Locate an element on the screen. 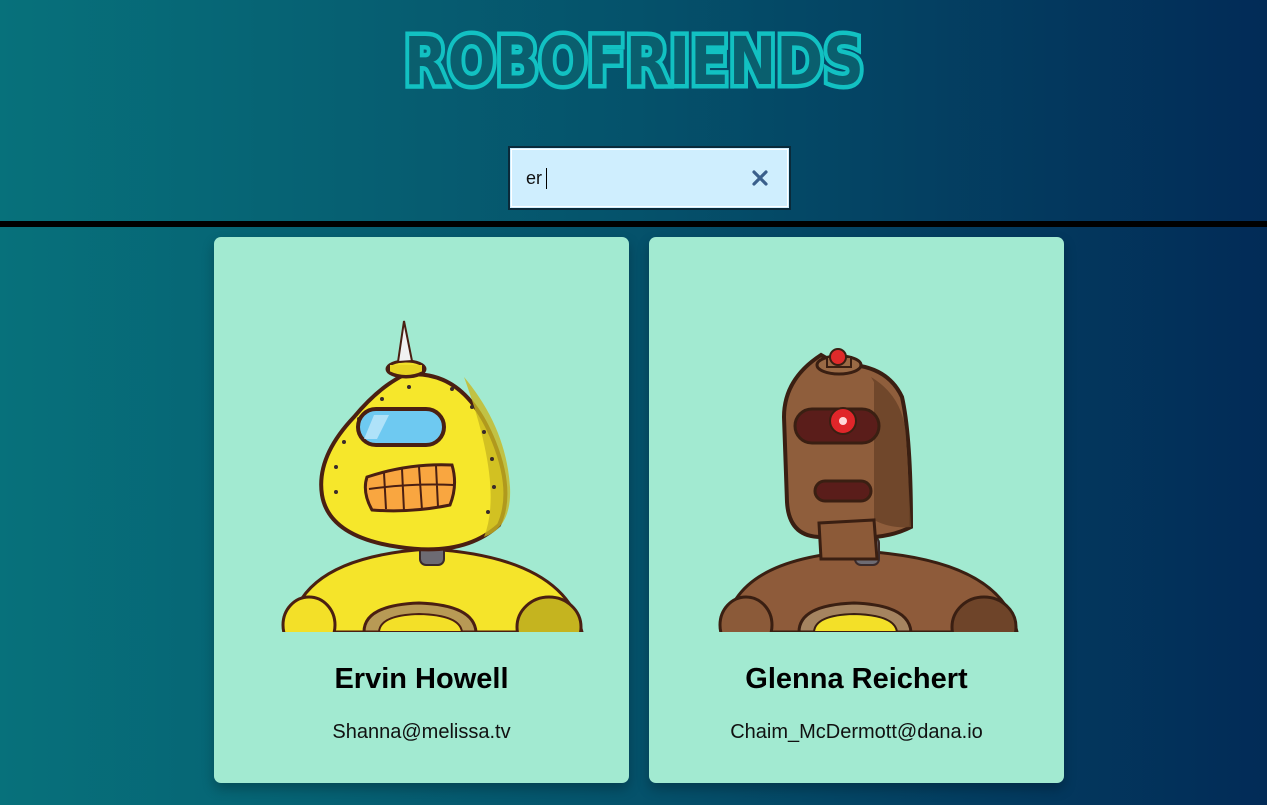 The height and width of the screenshot is (805, 1267). robot-email: Chaim_McDermott@dana.io is located at coordinates (856, 732).